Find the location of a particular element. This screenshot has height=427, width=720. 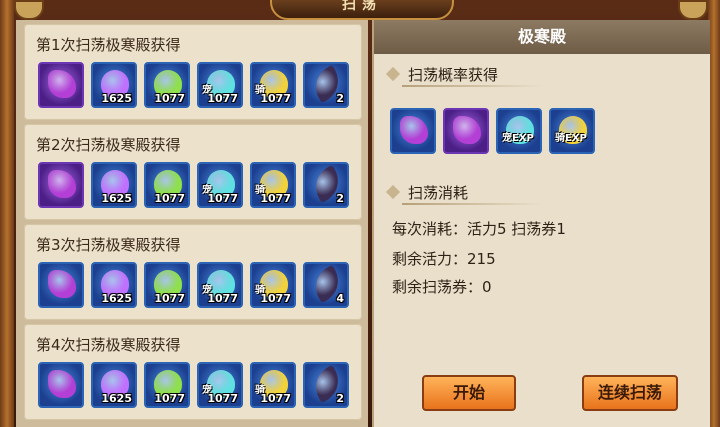

dungeon-name: 极寒殿 is located at coordinates (541, 36).